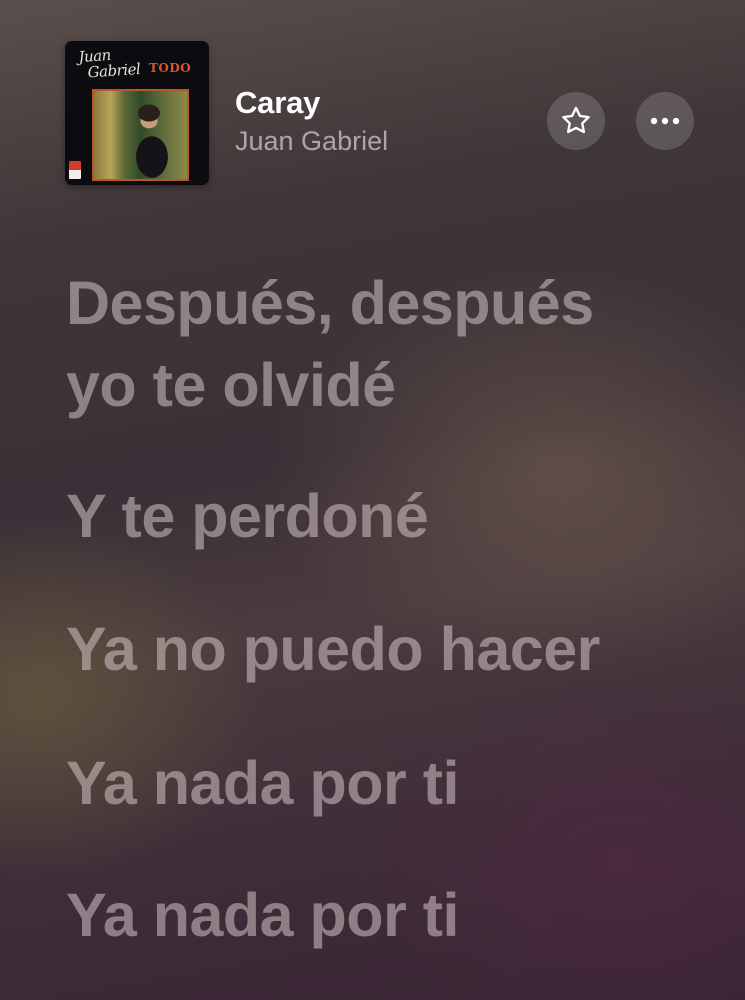 This screenshot has height=1000, width=745. I want to click on more-options-button, so click(665, 121).